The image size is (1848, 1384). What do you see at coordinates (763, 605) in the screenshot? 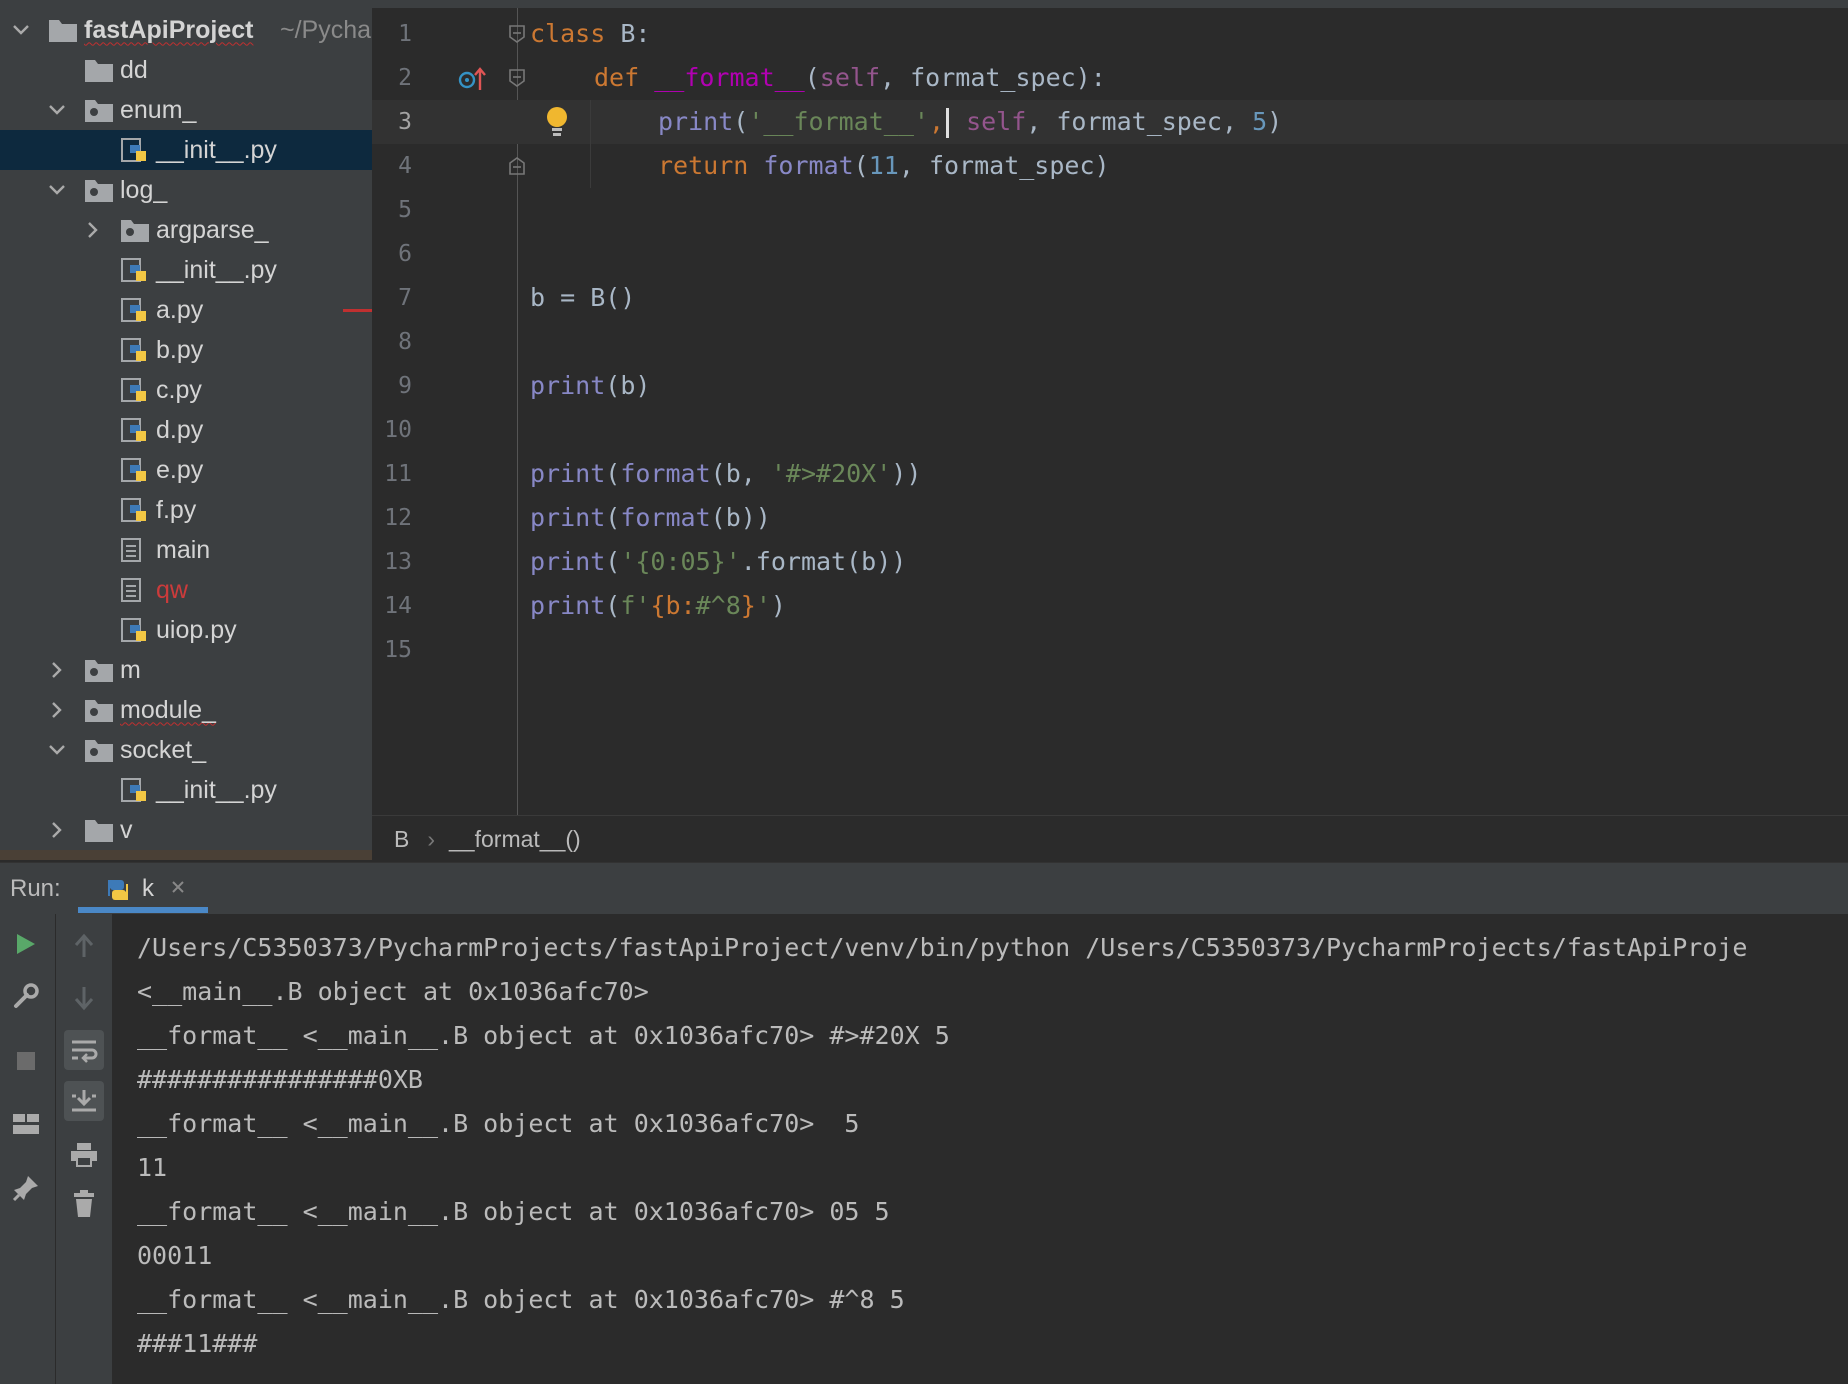
I see `string: '` at bounding box center [763, 605].